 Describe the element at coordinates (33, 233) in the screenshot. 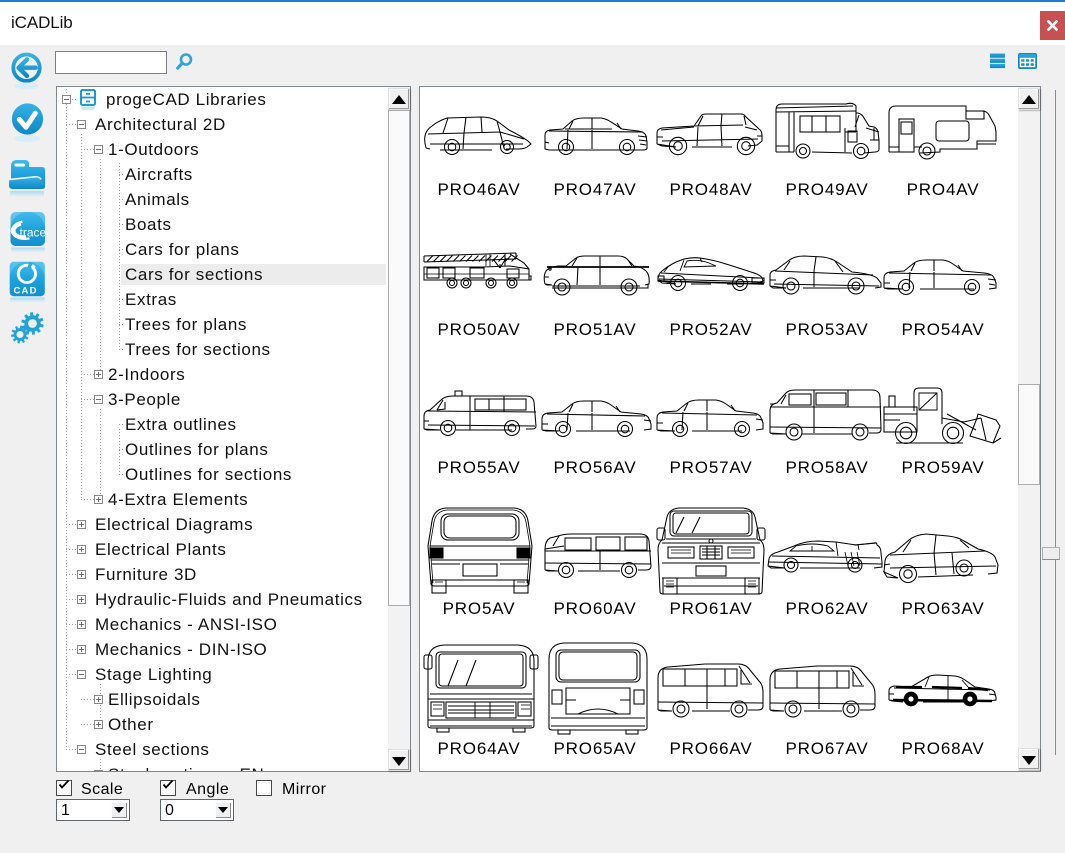

I see `svg-text: trace` at that location.